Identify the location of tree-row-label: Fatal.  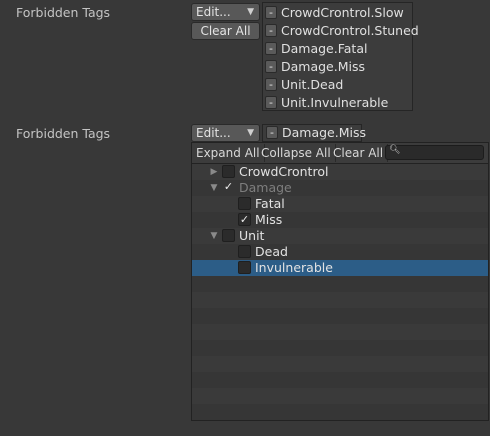
(270, 203).